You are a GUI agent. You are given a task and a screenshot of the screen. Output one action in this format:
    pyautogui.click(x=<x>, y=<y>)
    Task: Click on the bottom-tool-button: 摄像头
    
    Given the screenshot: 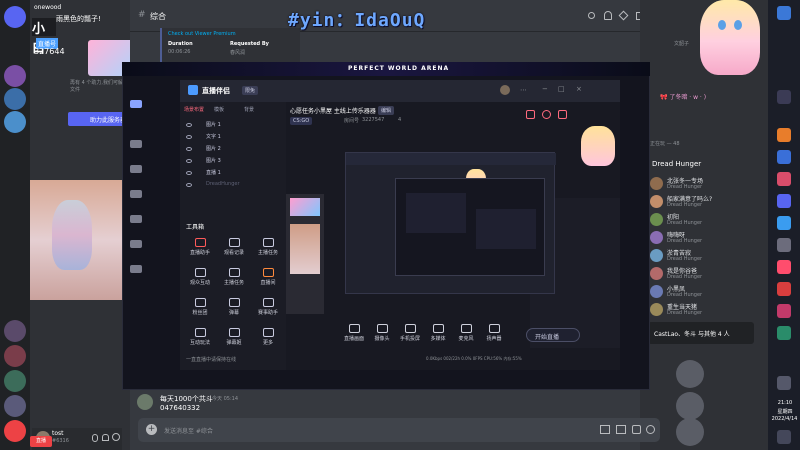 What is the action you would take?
    pyautogui.click(x=382, y=333)
    